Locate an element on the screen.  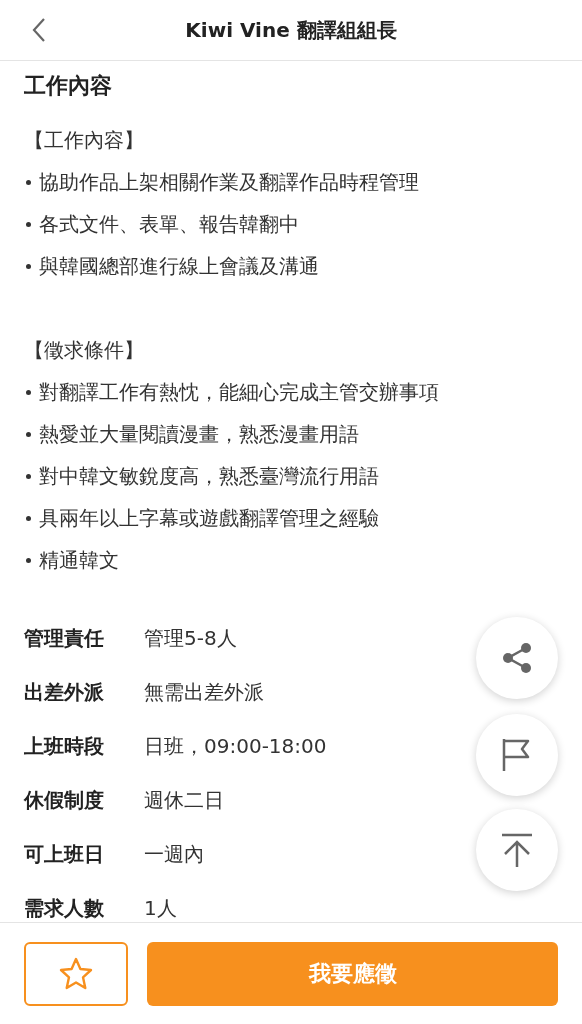
detail-label: 需求人數 is located at coordinates (64, 908).